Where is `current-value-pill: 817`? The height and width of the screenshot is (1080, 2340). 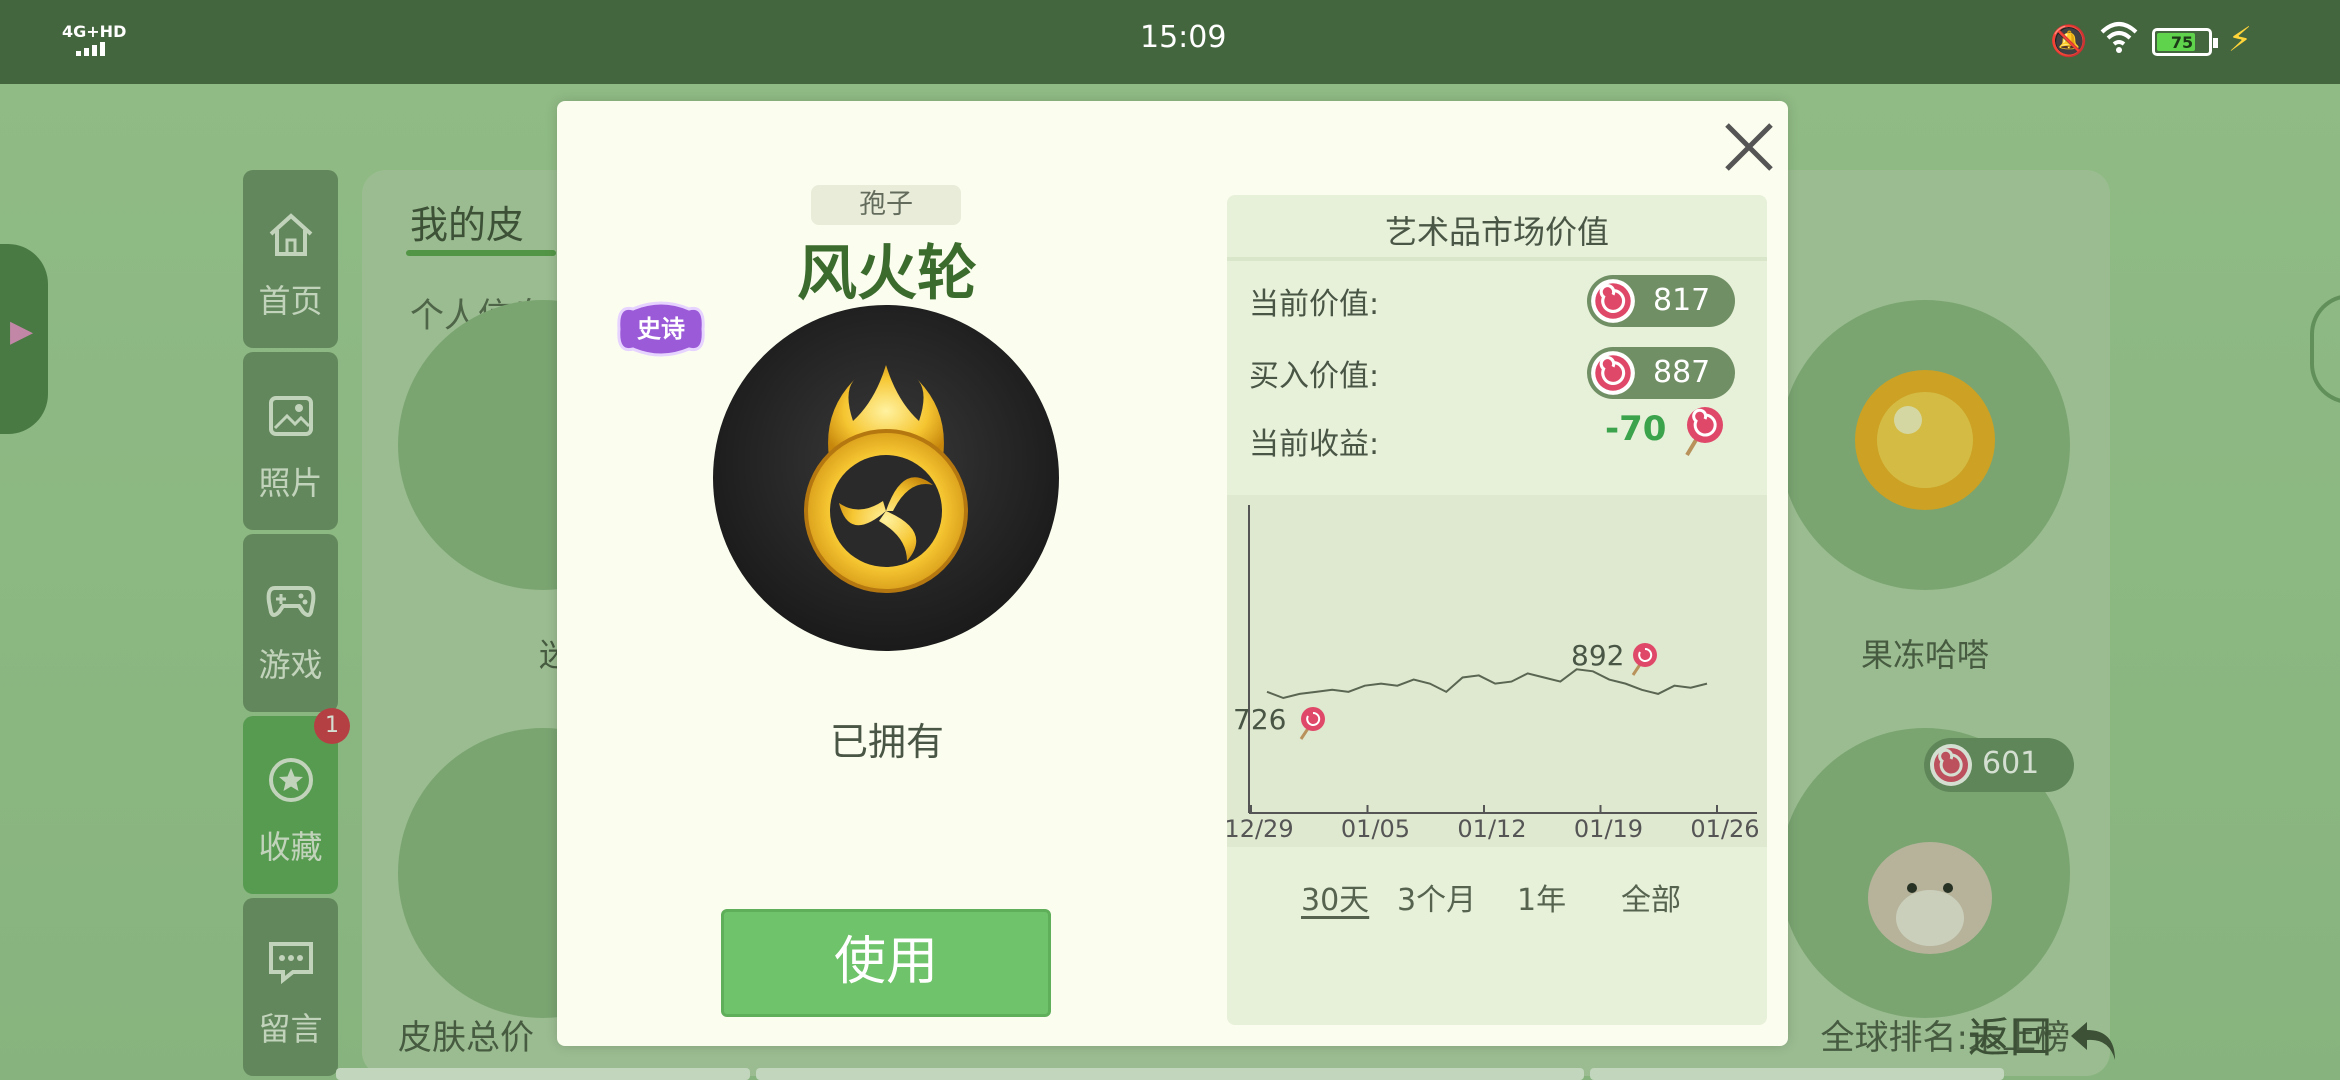
current-value-pill: 817 is located at coordinates (1661, 301).